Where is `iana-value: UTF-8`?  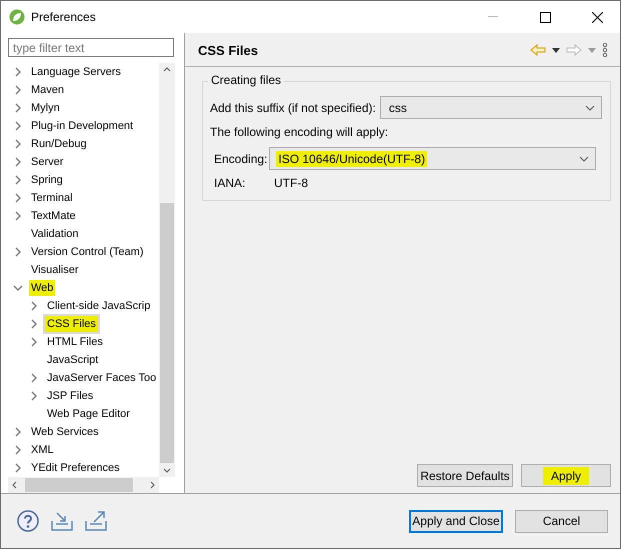 iana-value: UTF-8 is located at coordinates (291, 183).